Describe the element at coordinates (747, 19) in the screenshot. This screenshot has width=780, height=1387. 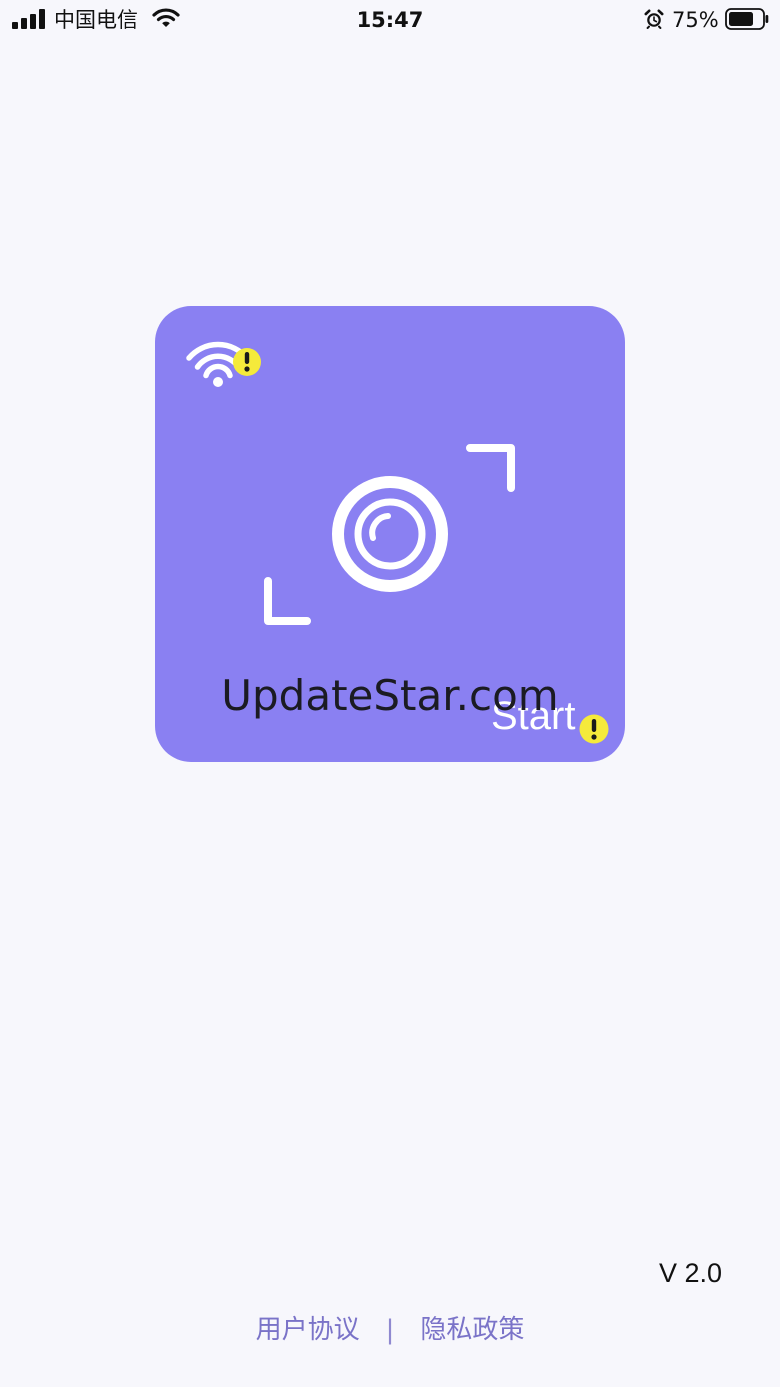
I see `battery-icon` at that location.